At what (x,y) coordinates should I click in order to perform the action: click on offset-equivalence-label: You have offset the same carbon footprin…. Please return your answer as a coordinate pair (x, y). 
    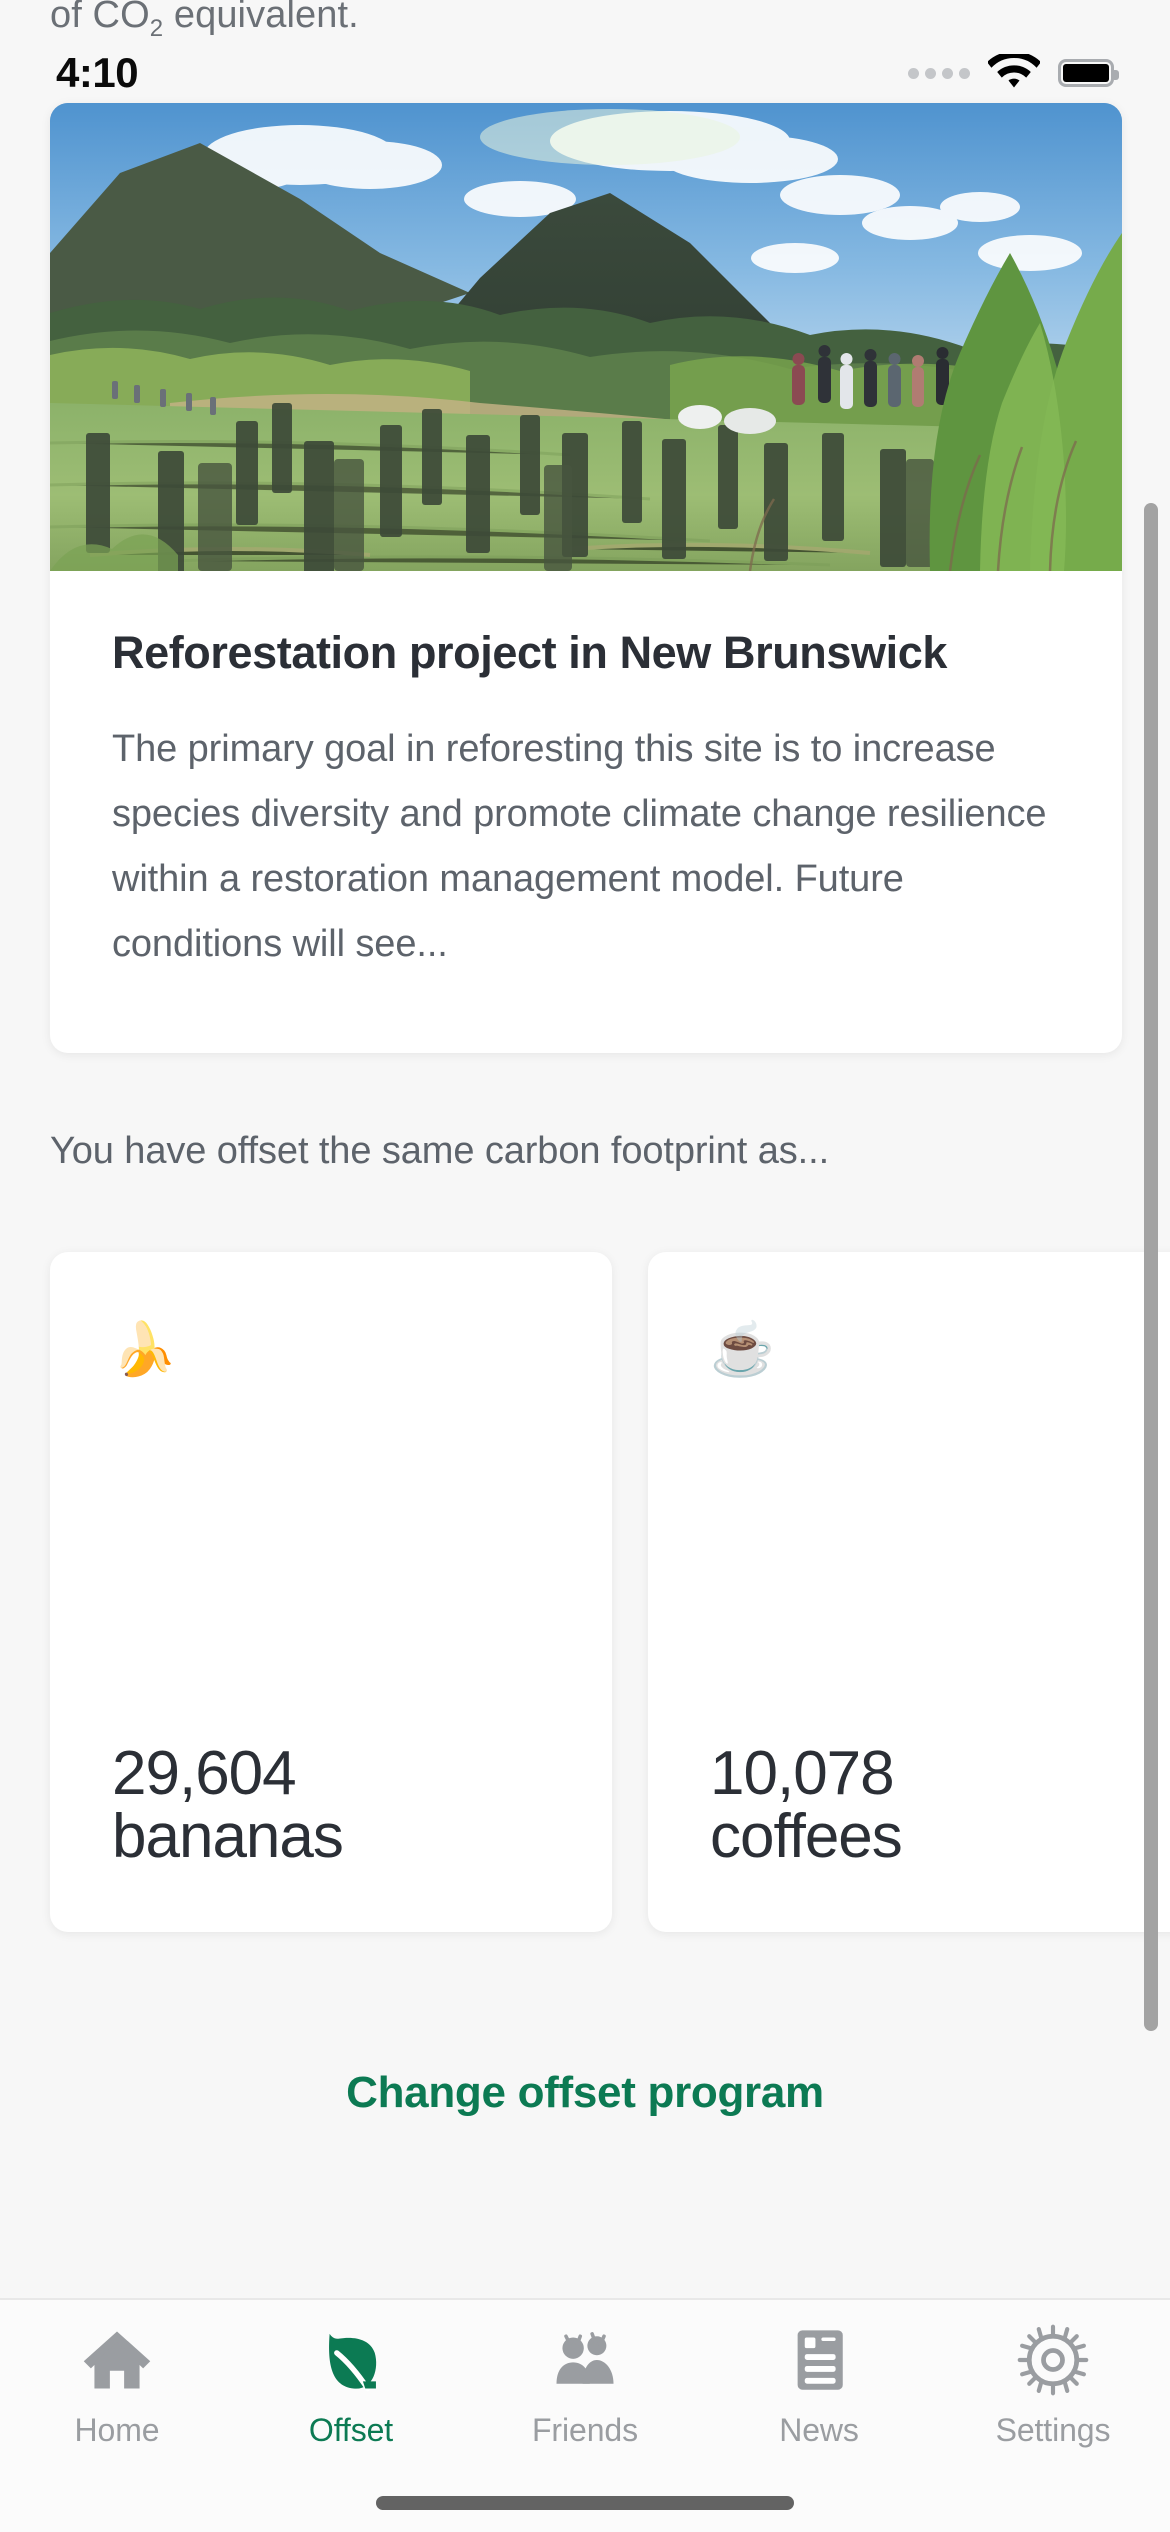
    Looking at the image, I should click on (440, 1151).